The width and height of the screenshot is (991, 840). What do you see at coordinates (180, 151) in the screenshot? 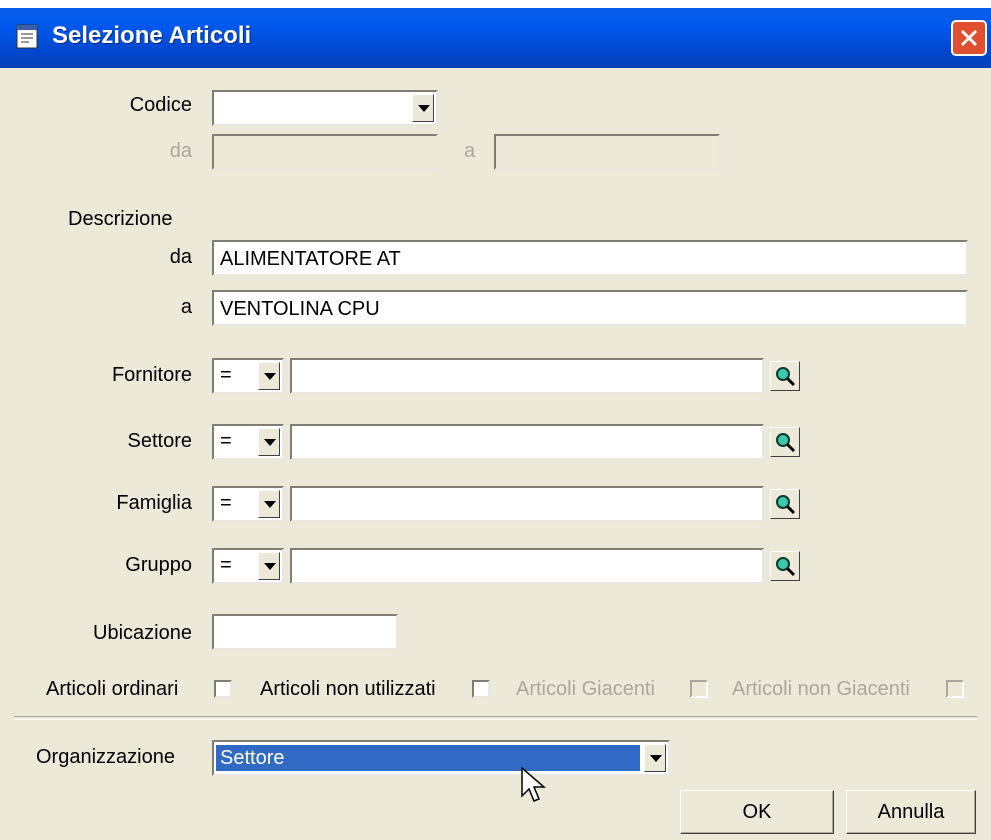
I see `codice-da-label: da` at bounding box center [180, 151].